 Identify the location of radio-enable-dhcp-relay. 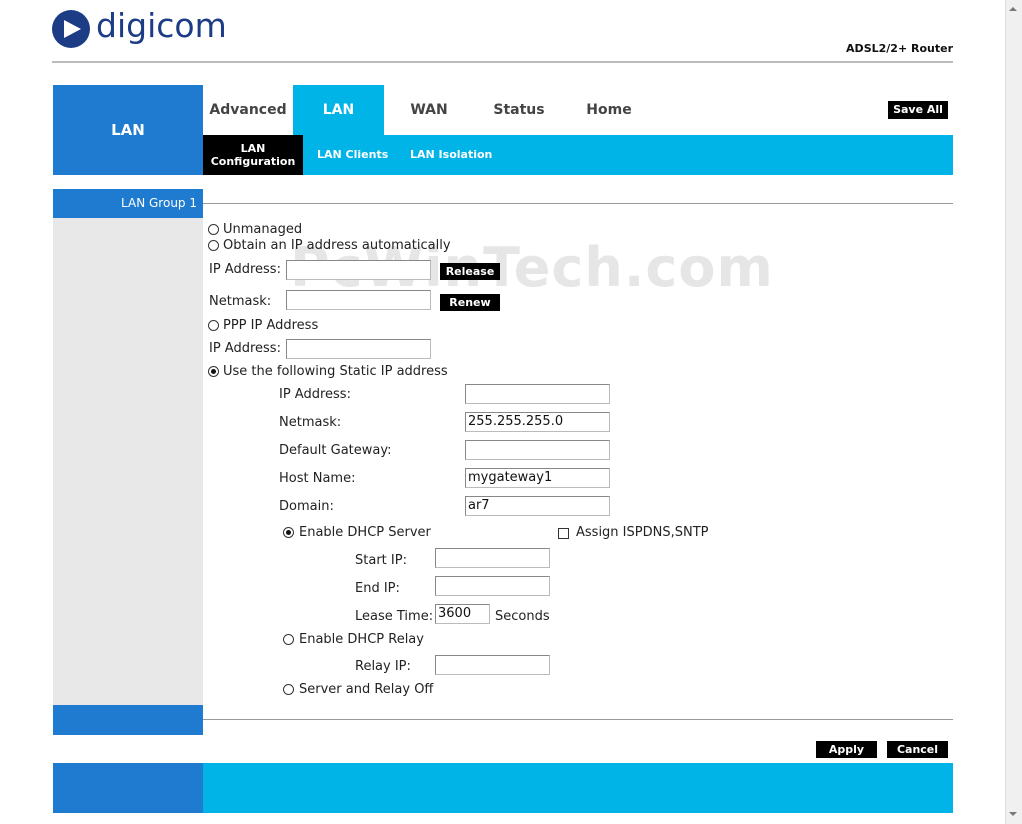
(288, 639).